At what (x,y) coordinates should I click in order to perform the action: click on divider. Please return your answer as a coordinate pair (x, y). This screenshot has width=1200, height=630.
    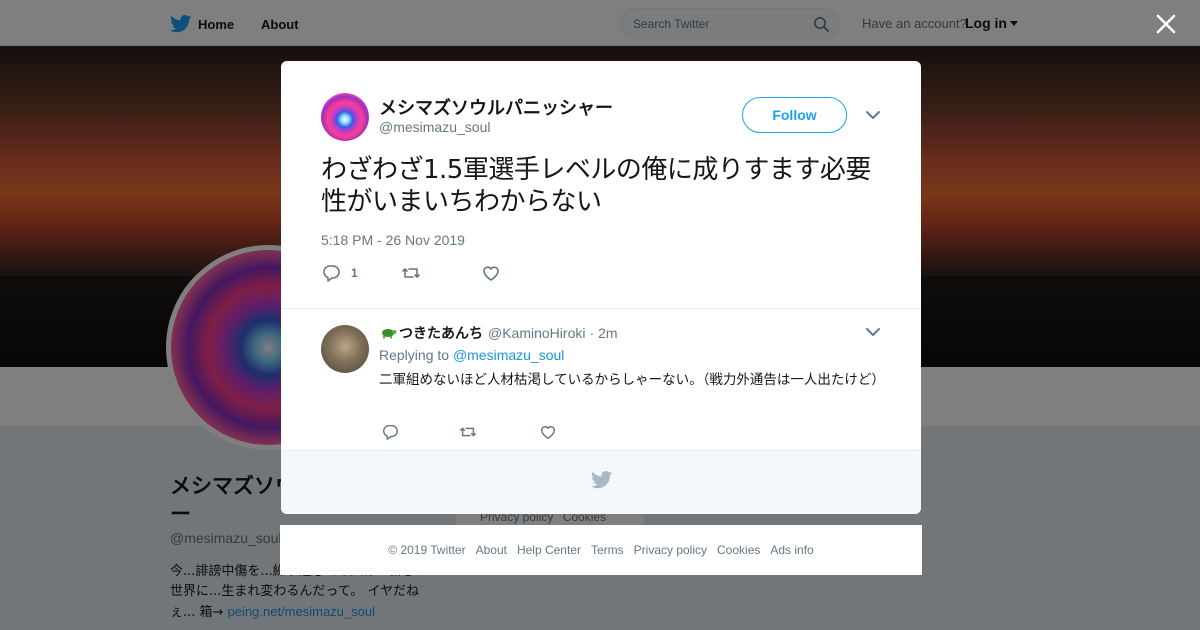
    Looking at the image, I should click on (601, 308).